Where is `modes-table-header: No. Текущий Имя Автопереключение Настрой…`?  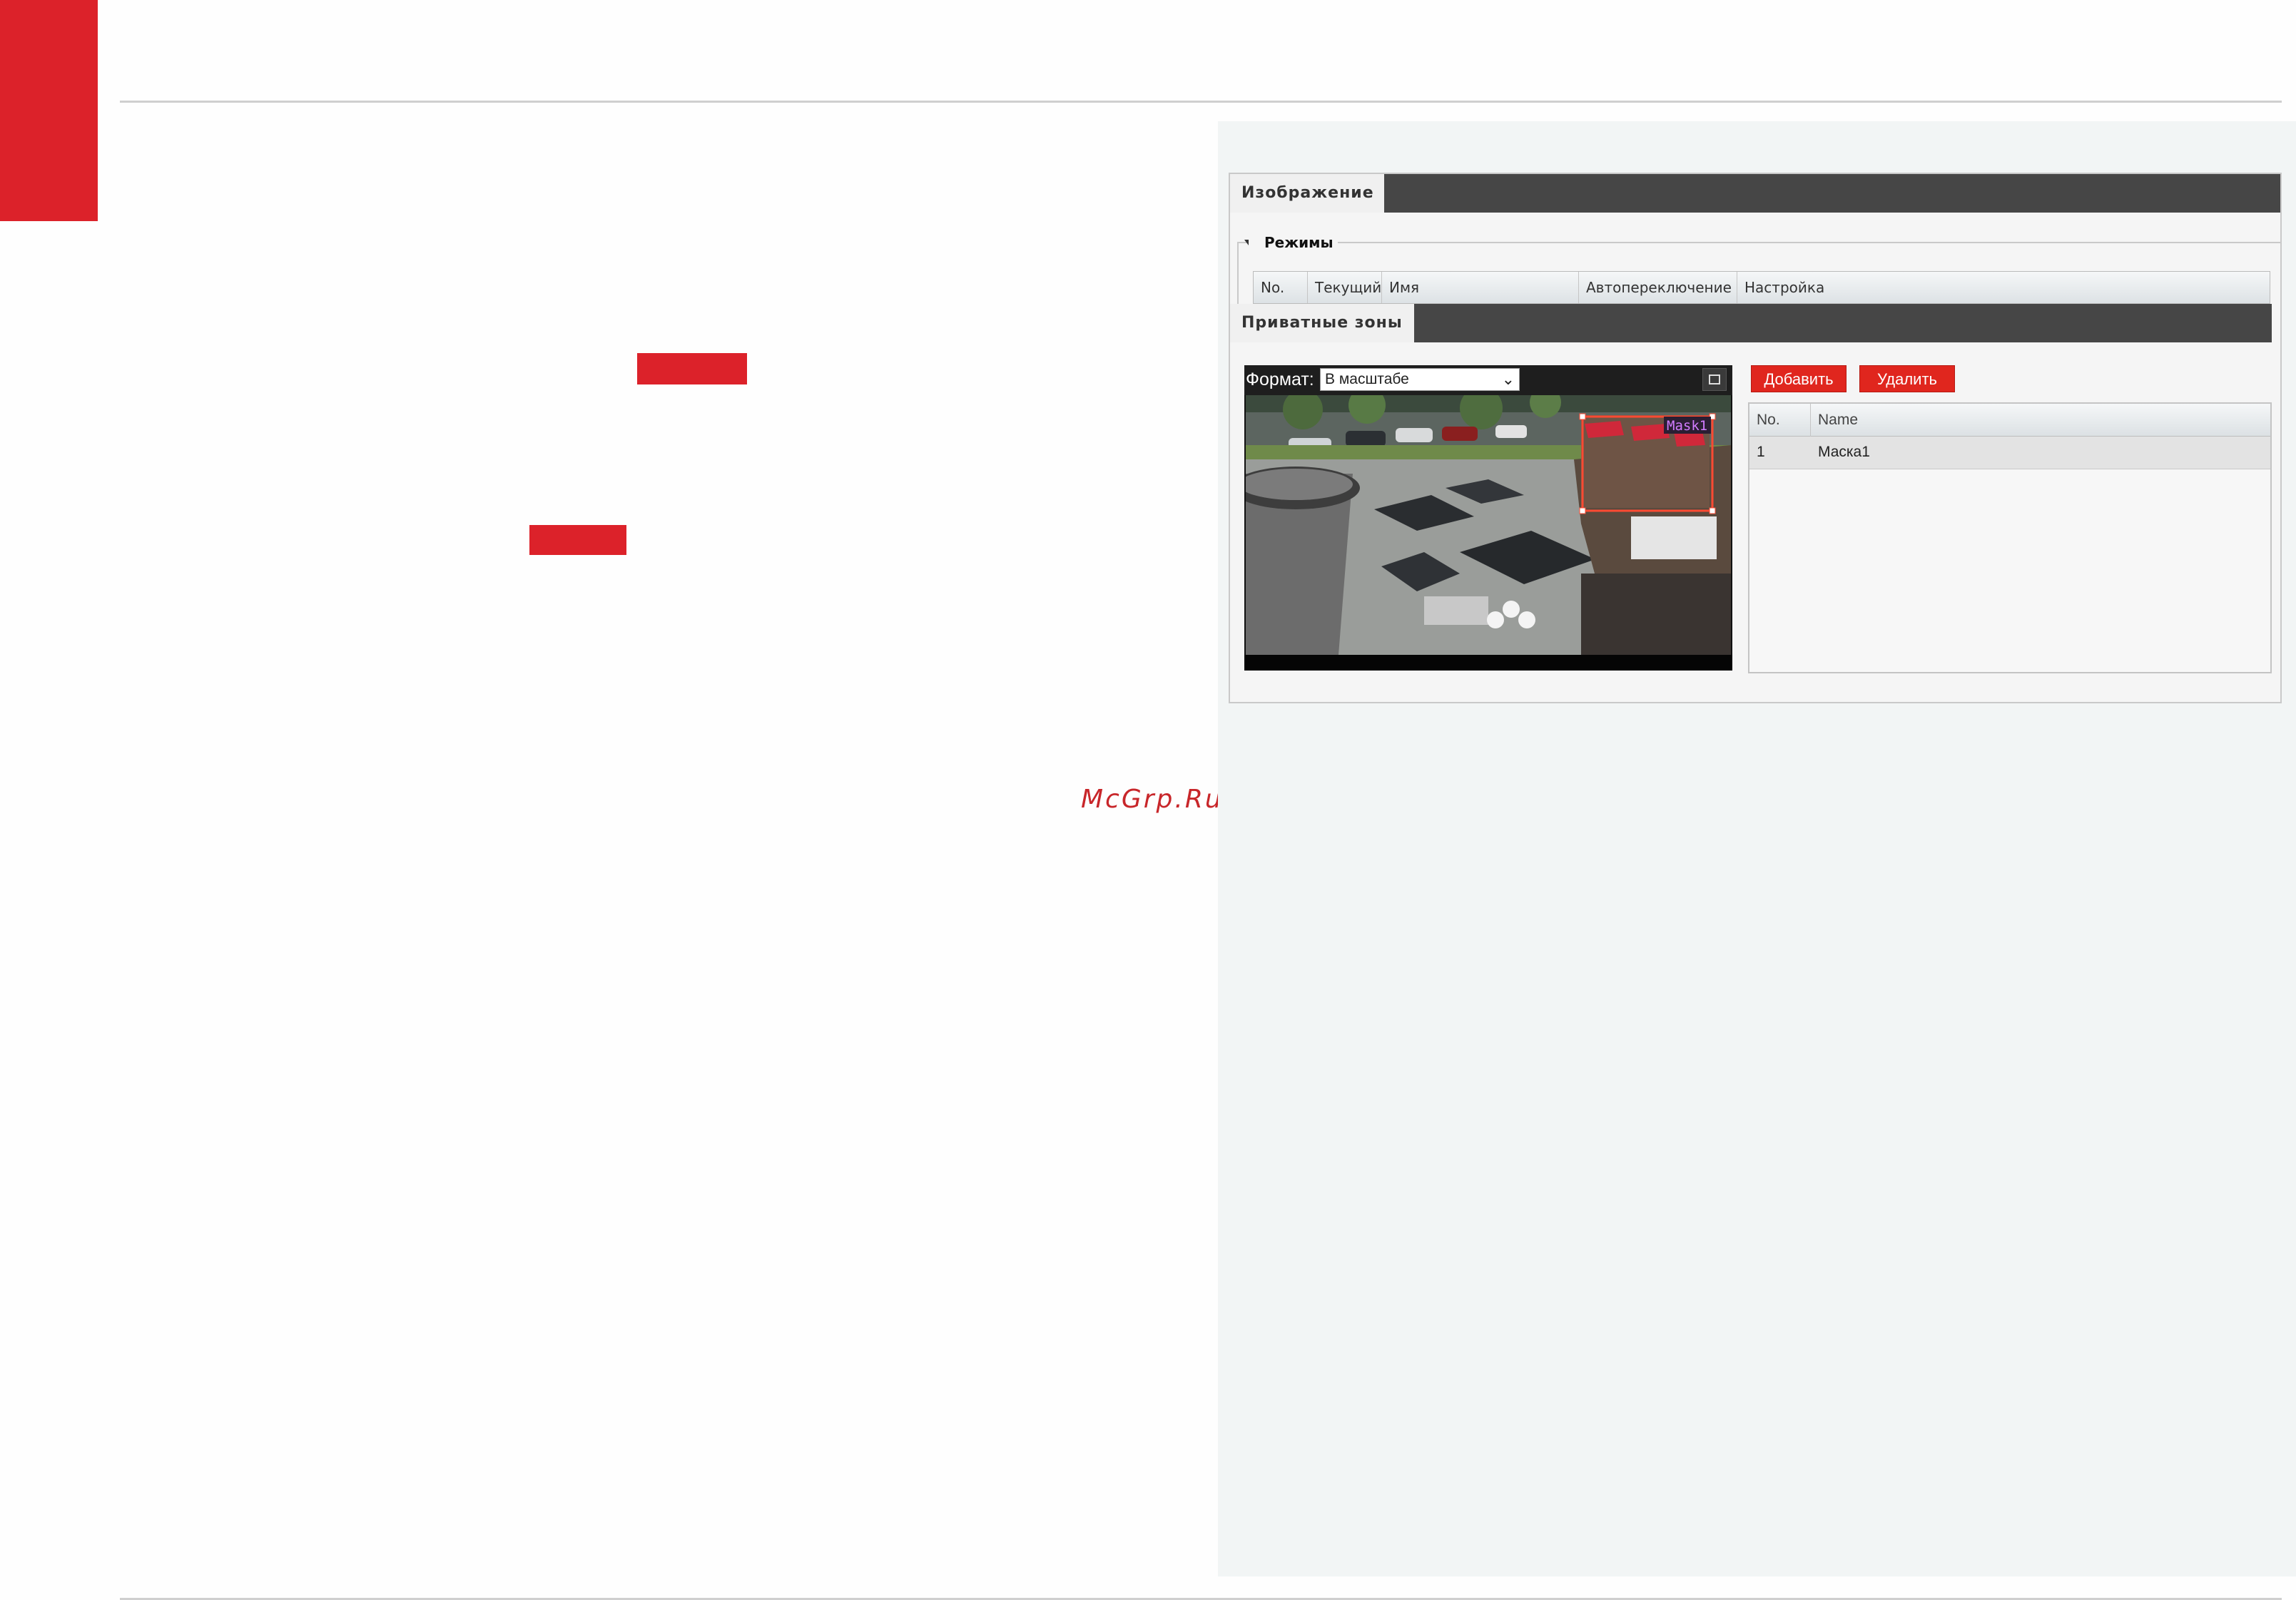 modes-table-header: No. Текущий Имя Автопереключение Настрой… is located at coordinates (1761, 287).